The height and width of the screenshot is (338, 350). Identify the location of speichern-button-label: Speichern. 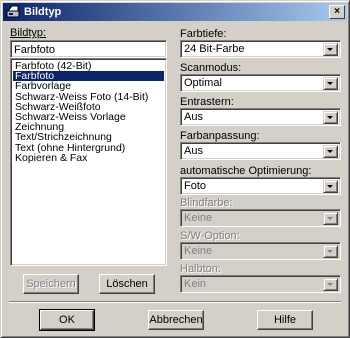
(51, 284).